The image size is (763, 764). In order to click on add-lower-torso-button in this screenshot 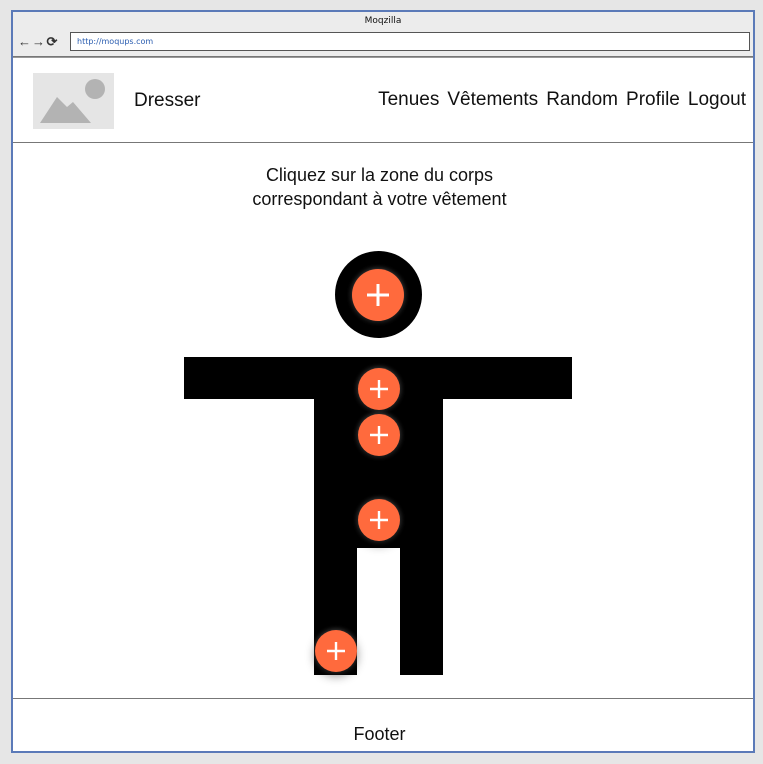, I will do `click(379, 435)`.